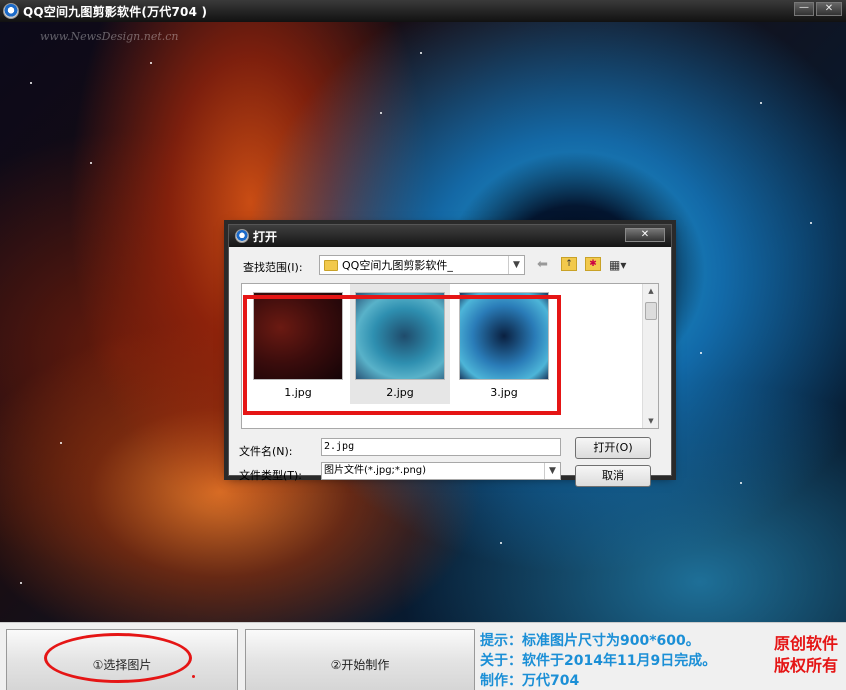 This screenshot has width=846, height=690. What do you see at coordinates (569, 264) in the screenshot?
I see `up-folder-icon: ↑` at bounding box center [569, 264].